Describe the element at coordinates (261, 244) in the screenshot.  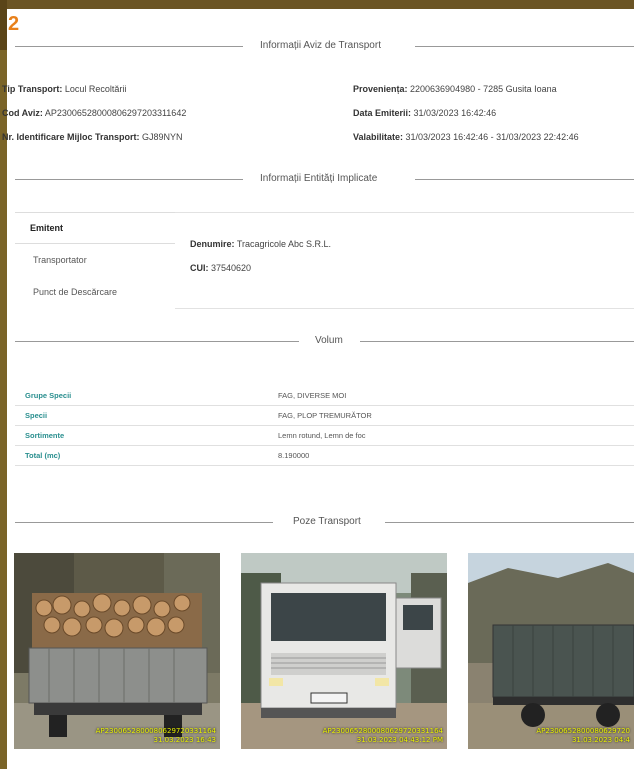
I see `denumire: Denumire: Tracagricole Abc S.R.L.` at that location.